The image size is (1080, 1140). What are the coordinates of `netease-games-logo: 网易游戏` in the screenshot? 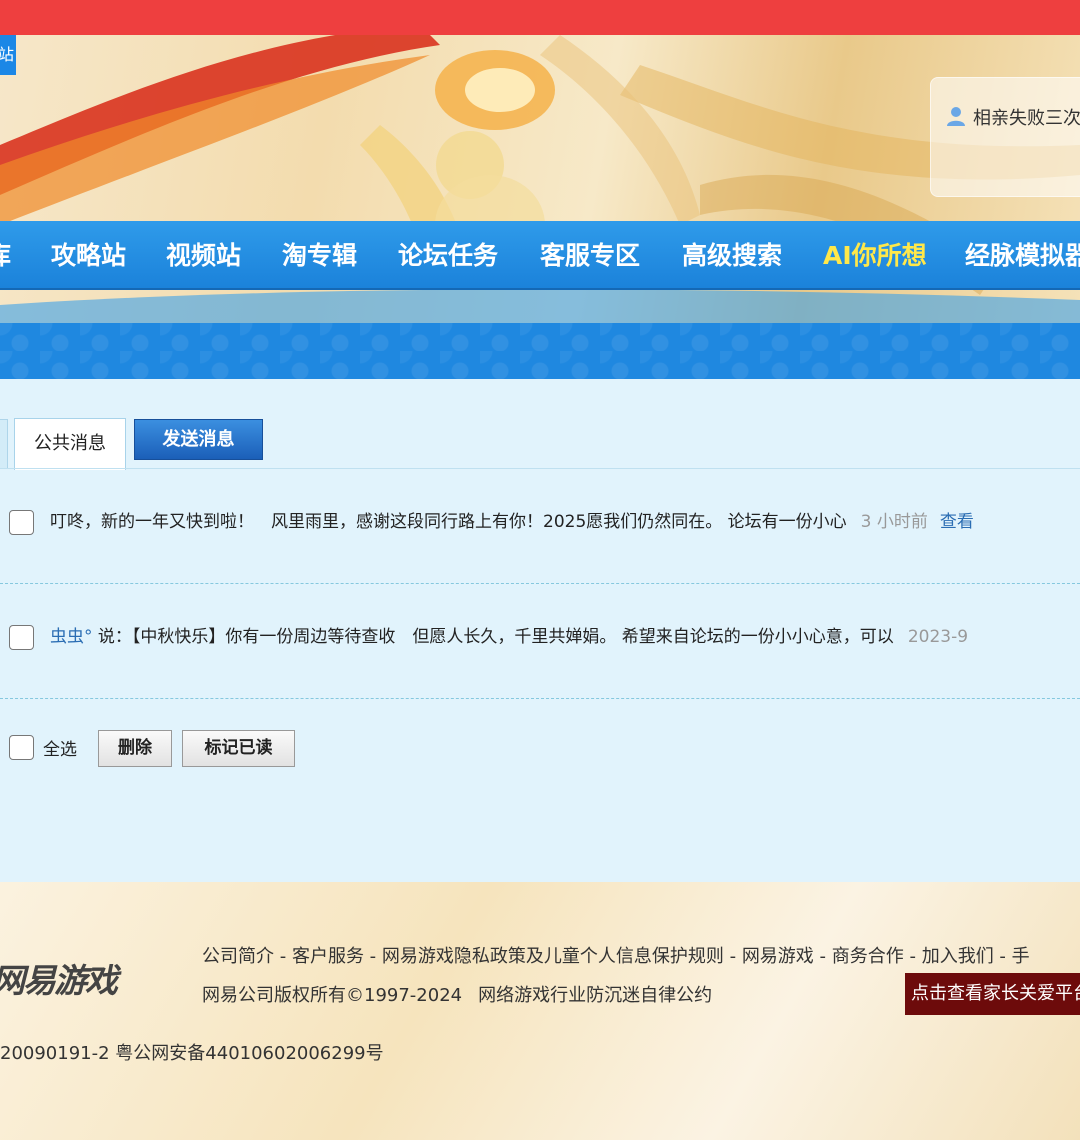 It's located at (63, 975).